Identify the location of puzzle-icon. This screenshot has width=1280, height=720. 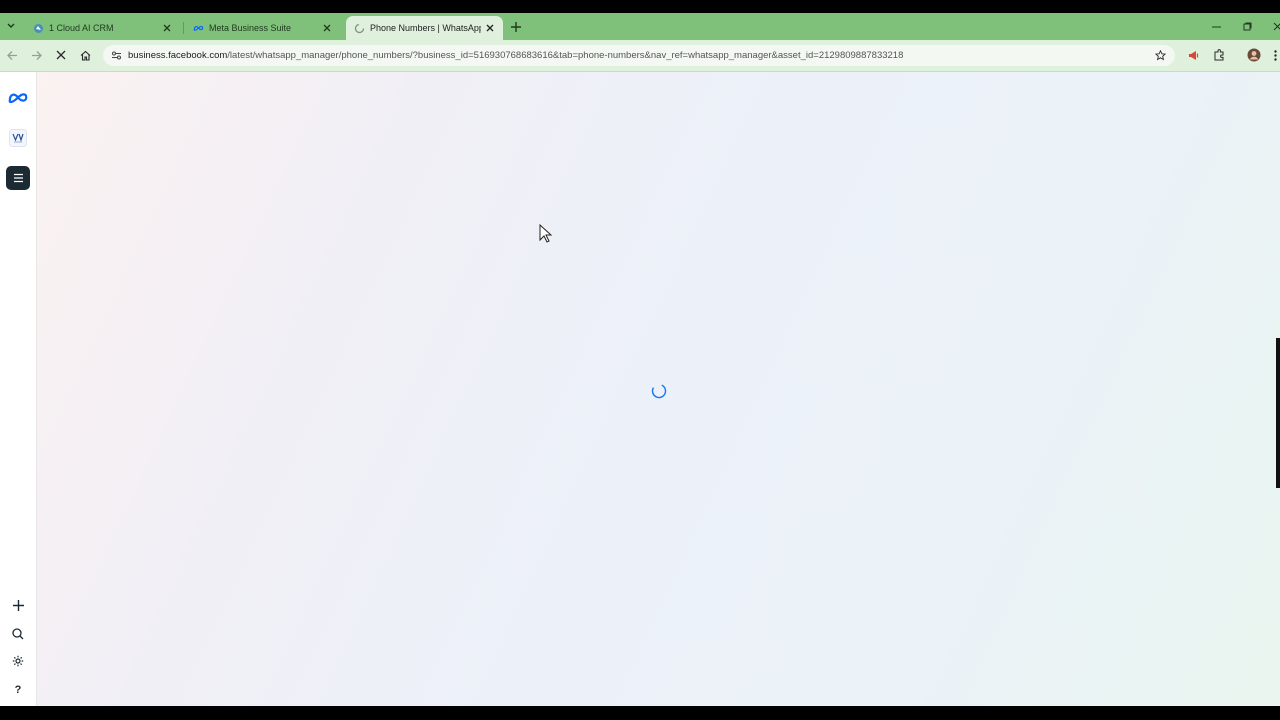
(1219, 55).